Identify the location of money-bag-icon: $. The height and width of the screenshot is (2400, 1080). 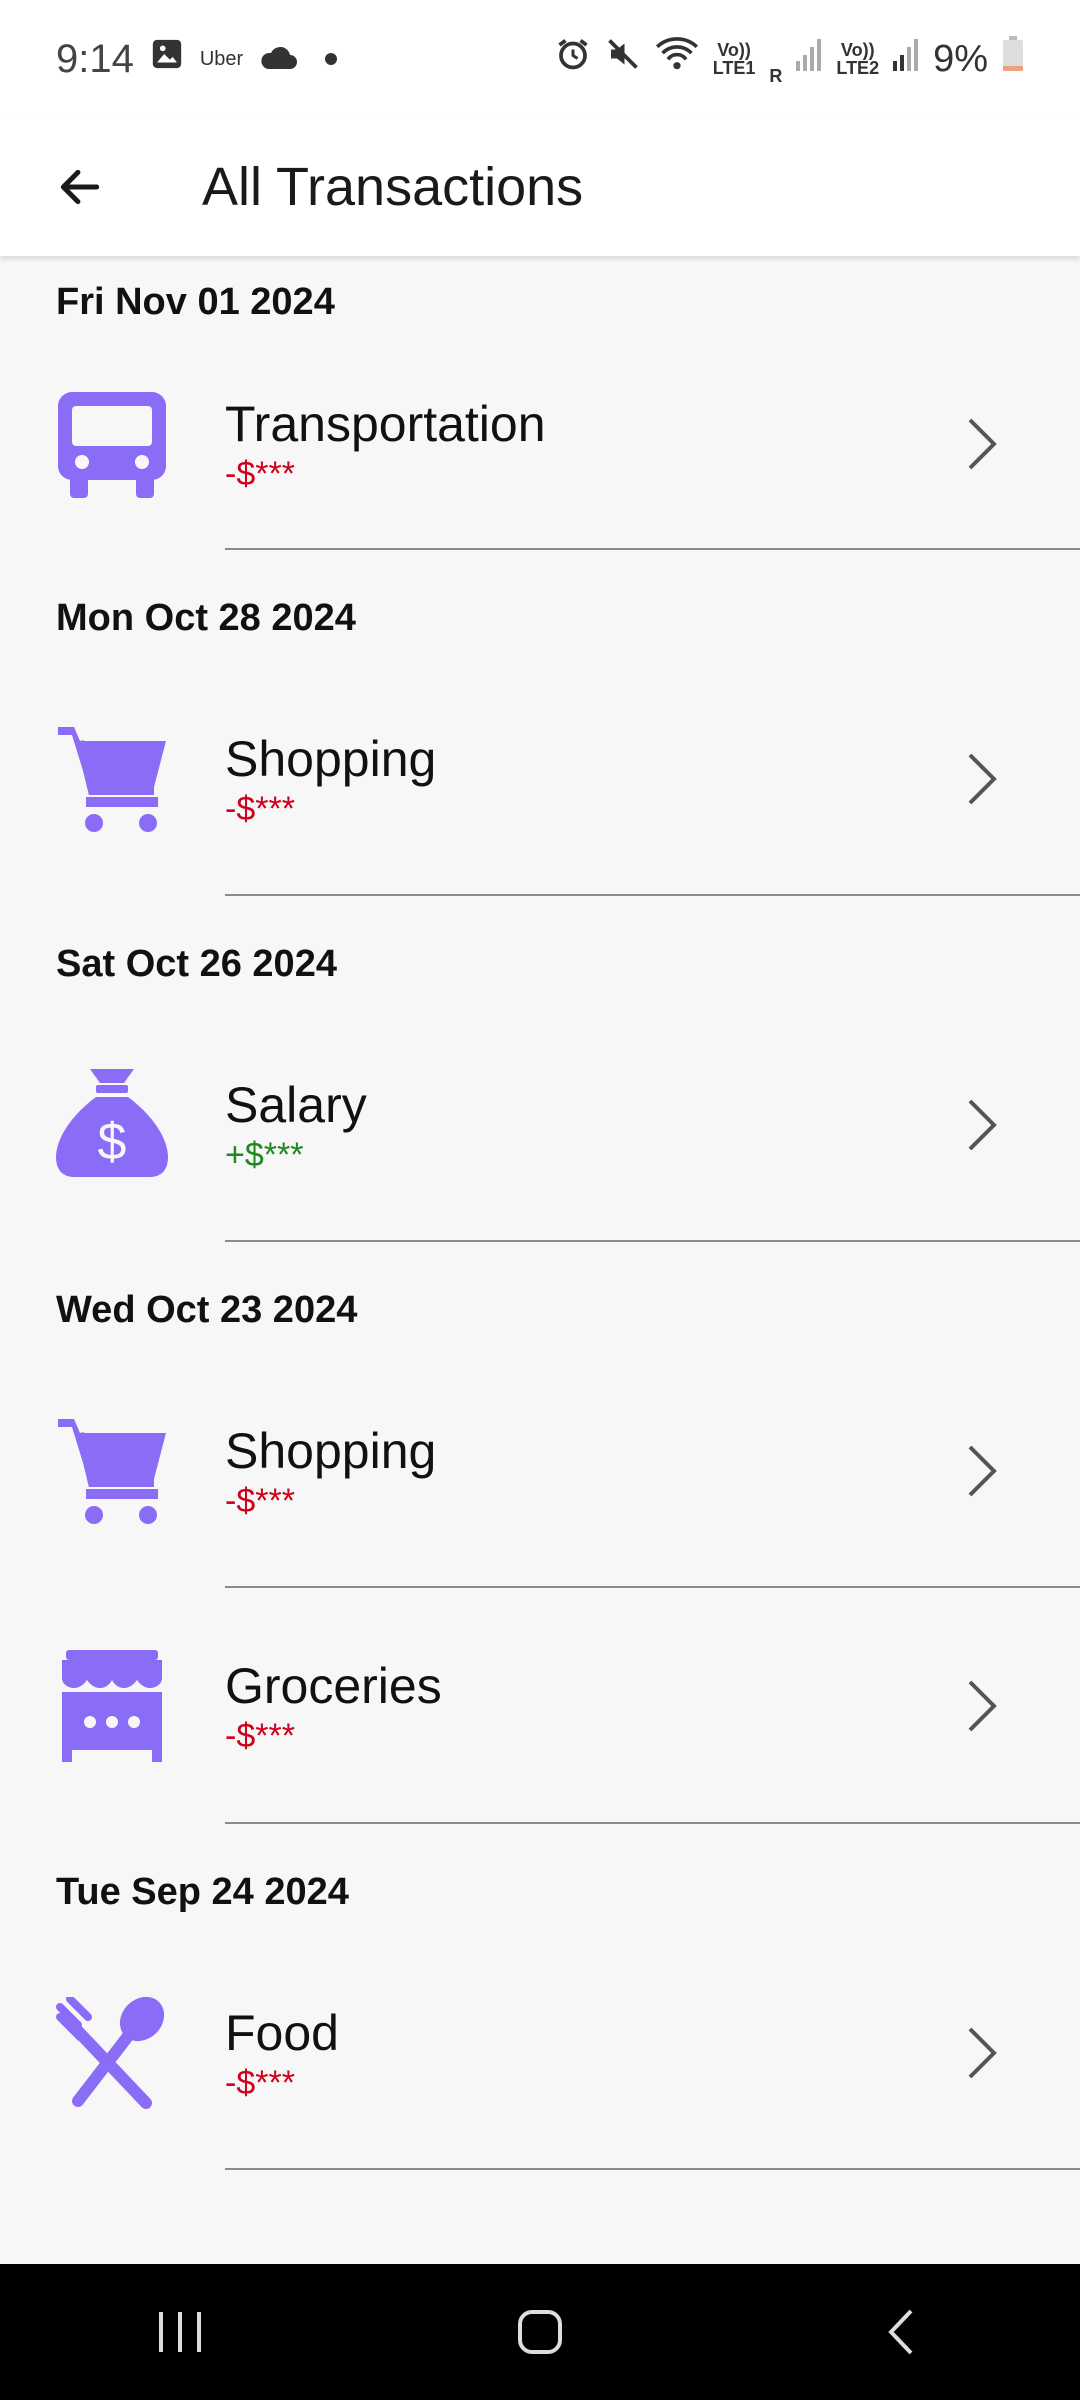
(112, 1125).